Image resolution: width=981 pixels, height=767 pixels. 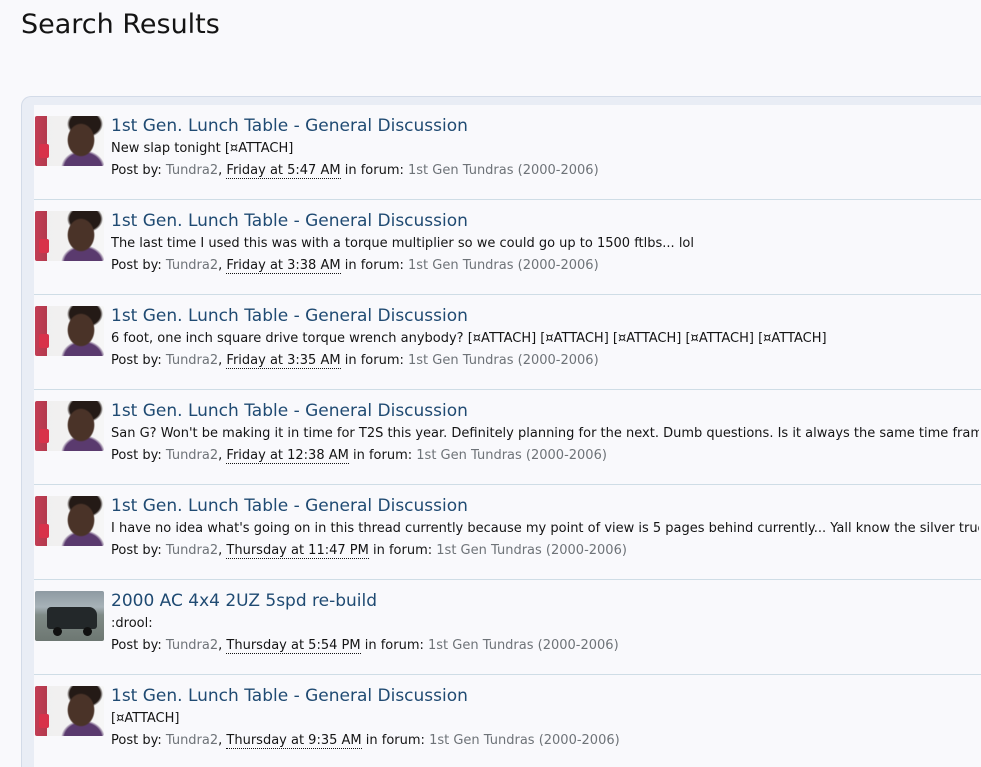 What do you see at coordinates (283, 171) in the screenshot?
I see `post-date-link: Friday at 5:47 AM` at bounding box center [283, 171].